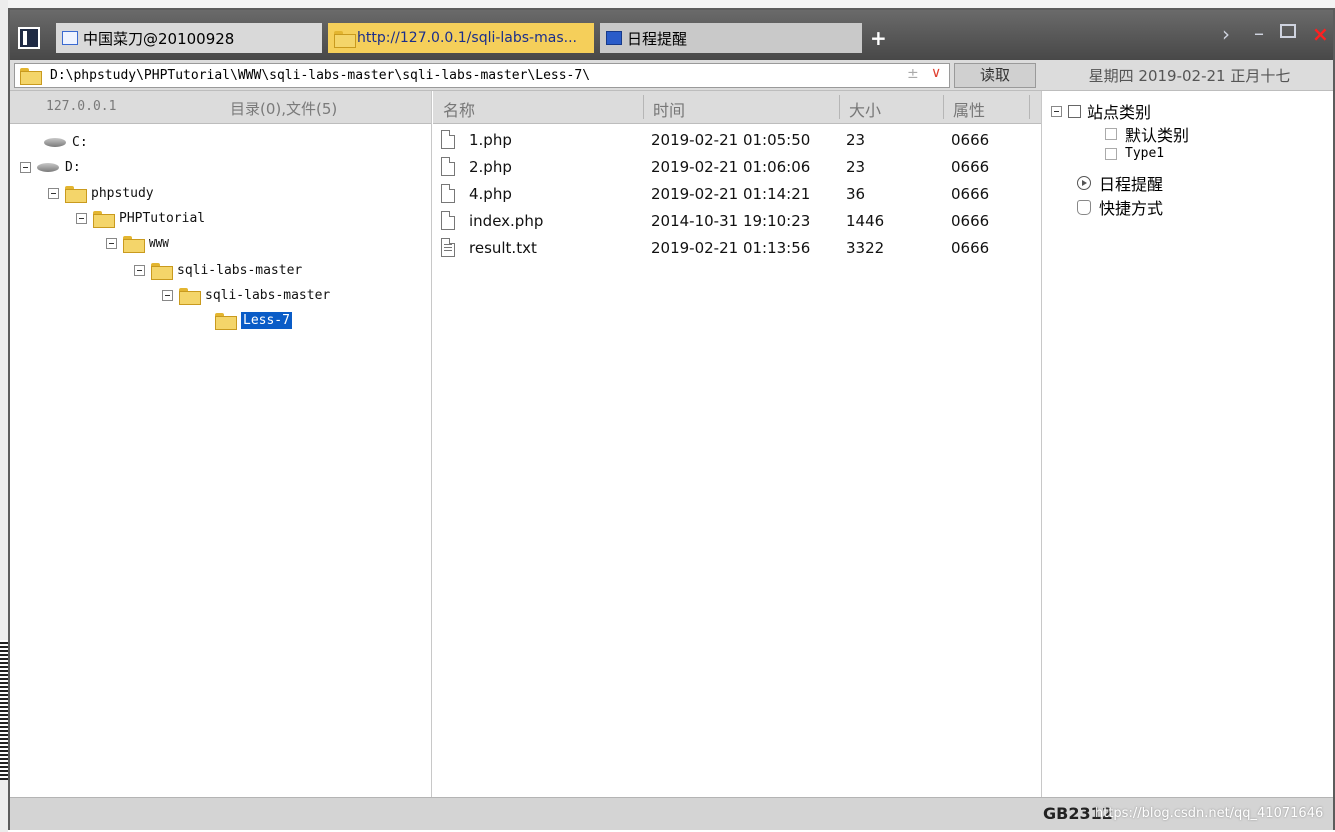  Describe the element at coordinates (1320, 34) in the screenshot. I see `close-button: ×` at that location.